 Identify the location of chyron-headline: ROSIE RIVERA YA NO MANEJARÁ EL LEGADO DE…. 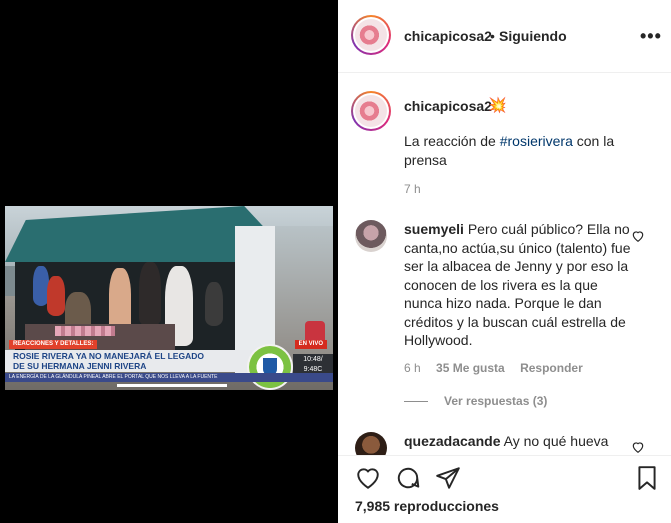
(129, 361).